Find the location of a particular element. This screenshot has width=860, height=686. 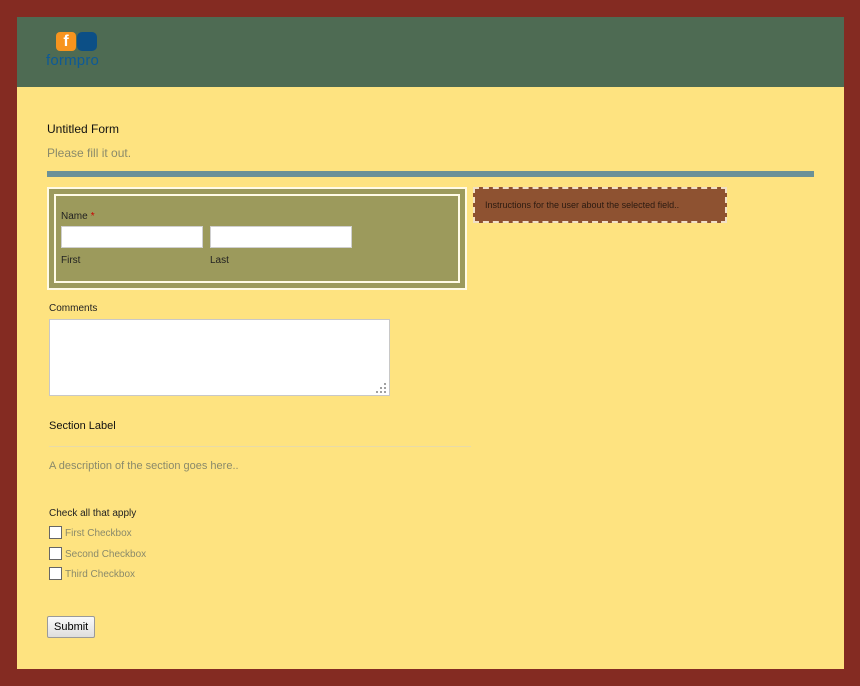

title-divider is located at coordinates (430, 174).